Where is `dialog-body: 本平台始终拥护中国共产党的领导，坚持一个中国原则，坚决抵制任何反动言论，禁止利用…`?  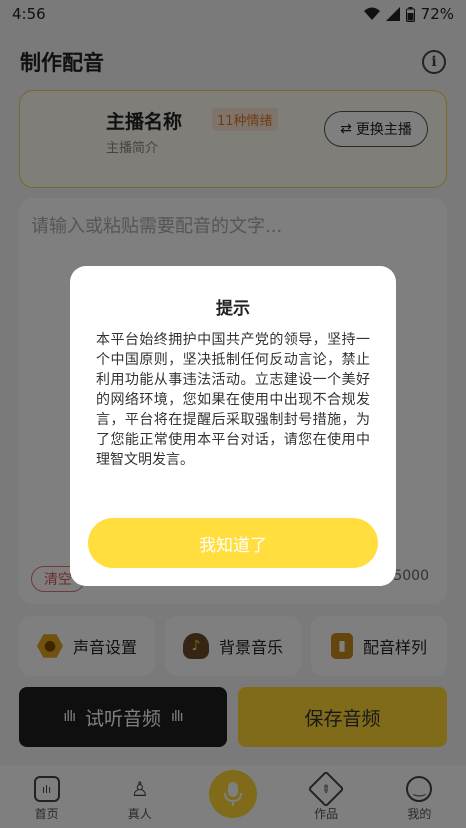 dialog-body: 本平台始终拥护中国共产党的领导，坚持一个中国原则，坚决抵制任何反动言论，禁止利用… is located at coordinates (233, 400).